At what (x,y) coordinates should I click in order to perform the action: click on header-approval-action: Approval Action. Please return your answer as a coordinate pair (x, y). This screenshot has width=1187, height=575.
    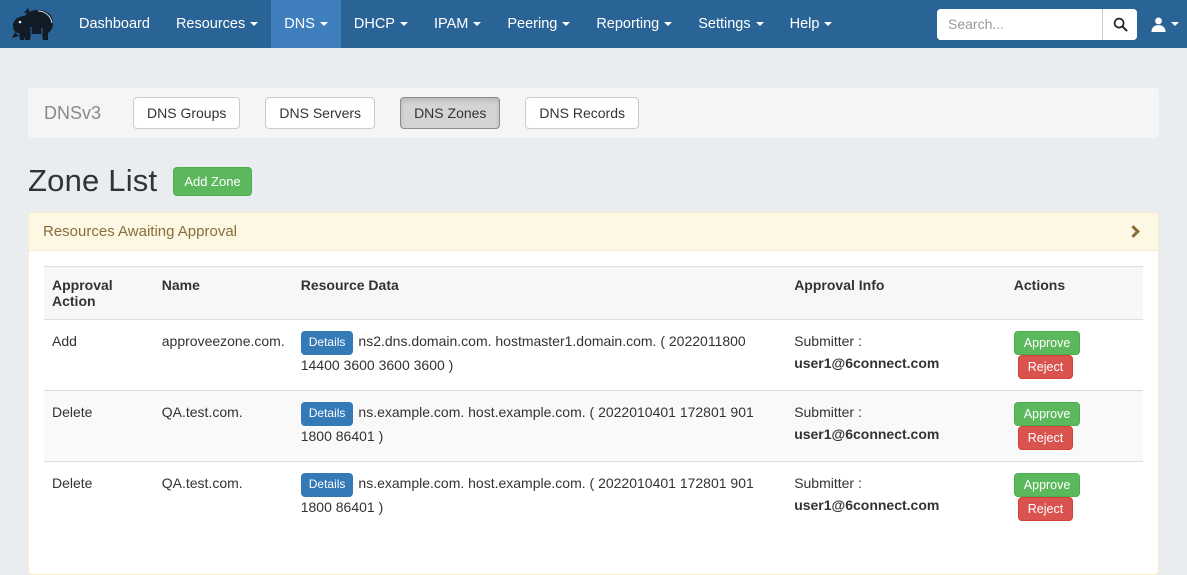
    Looking at the image, I should click on (99, 293).